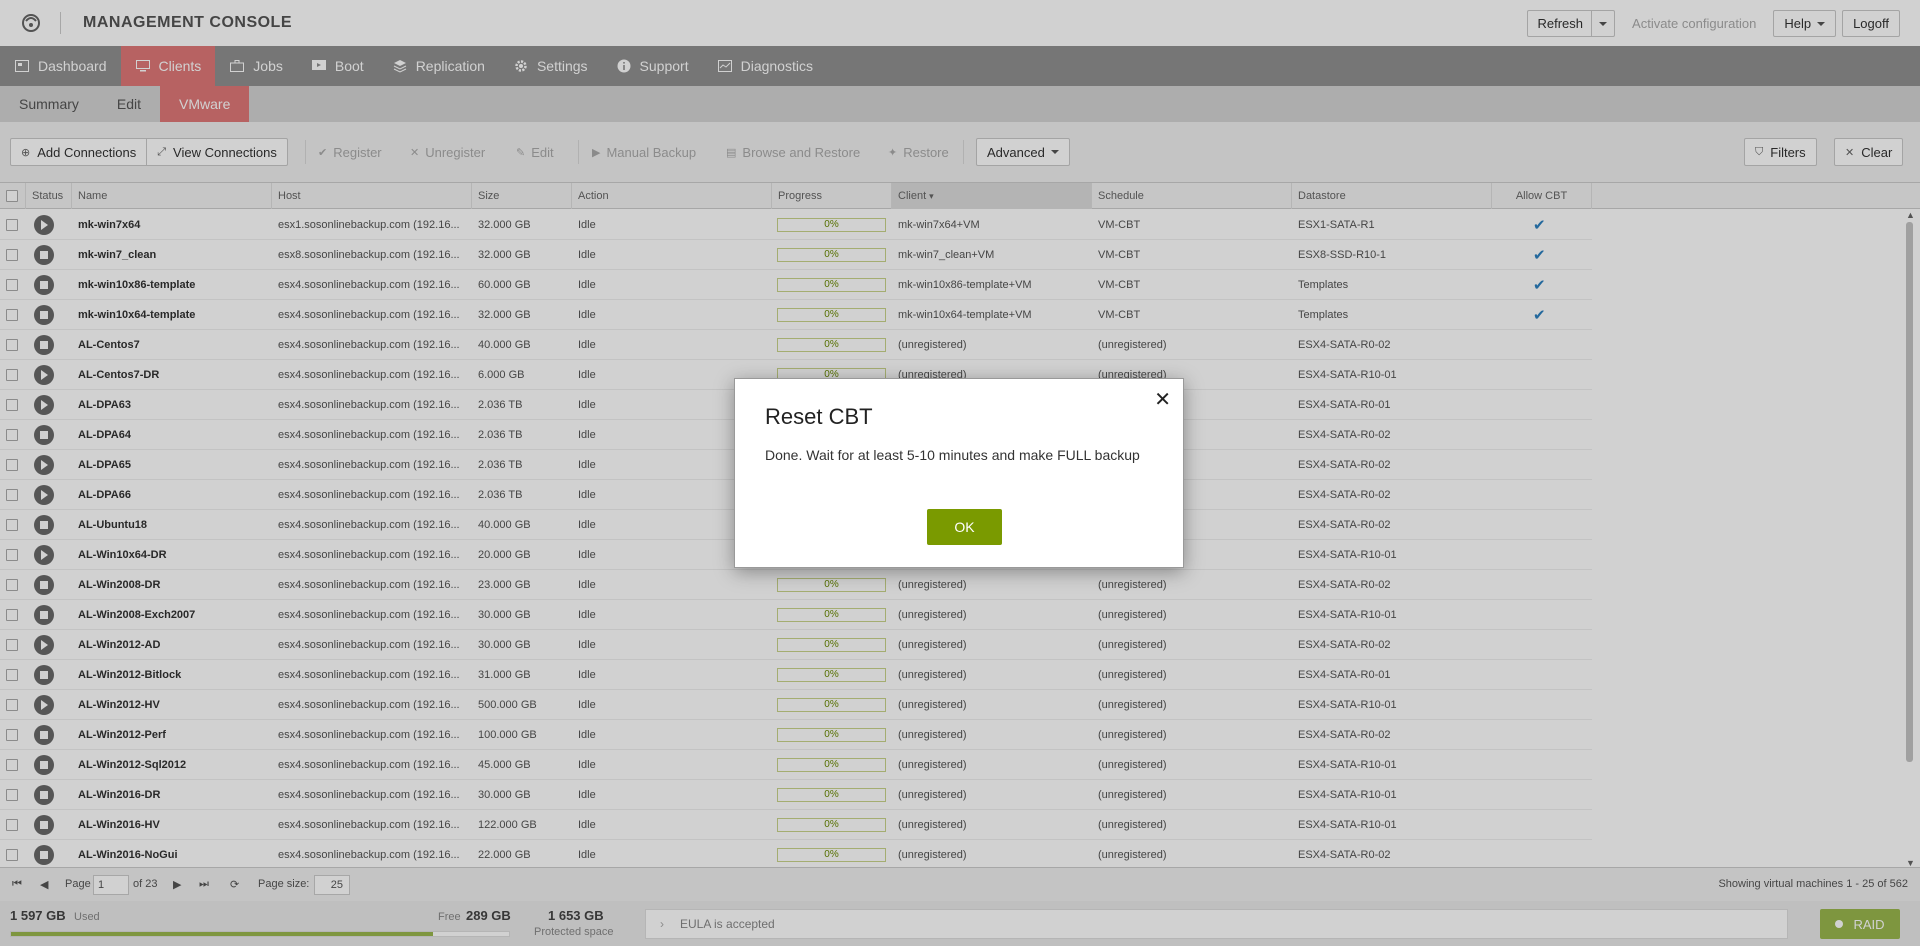  What do you see at coordinates (819, 416) in the screenshot?
I see `dialog-title: Reset CBT` at bounding box center [819, 416].